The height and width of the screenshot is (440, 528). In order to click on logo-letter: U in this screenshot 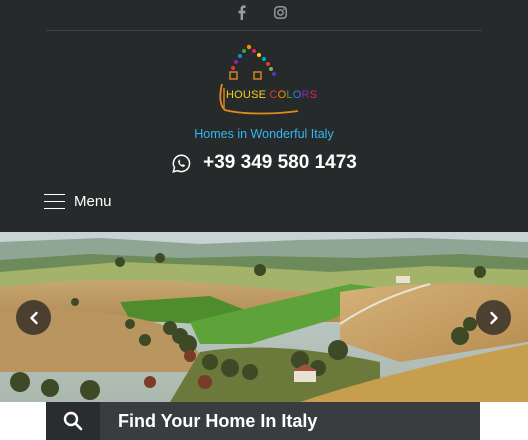, I will do `click(247, 95)`.